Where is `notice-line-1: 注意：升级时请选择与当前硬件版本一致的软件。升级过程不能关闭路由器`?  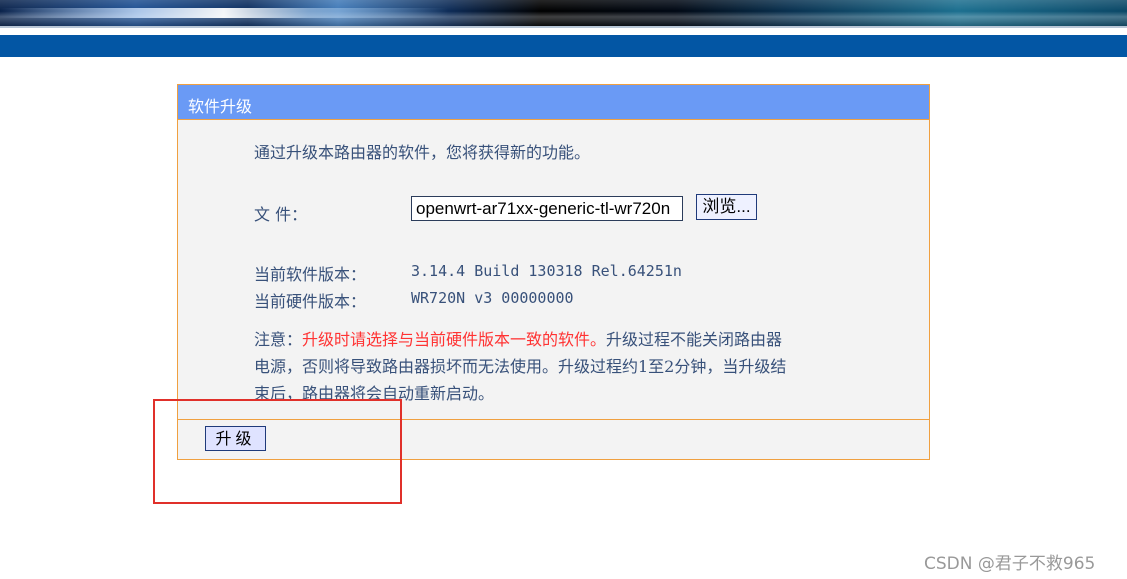 notice-line-1: 注意：升级时请选择与当前硬件版本一致的软件。升级过程不能关闭路由器 is located at coordinates (518, 338).